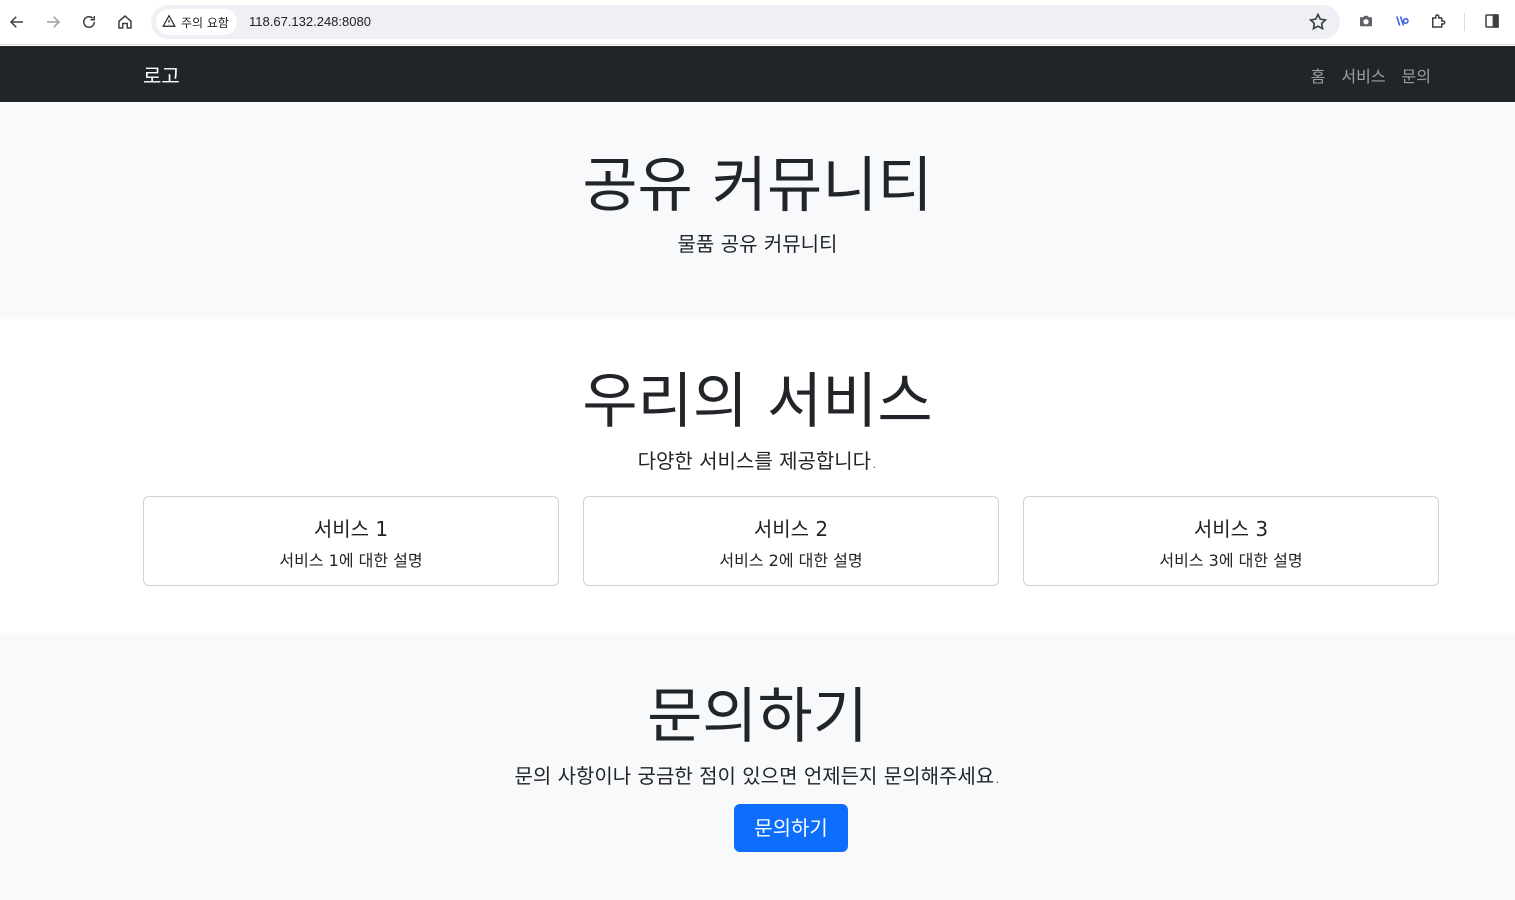  I want to click on service-card-text: 서비스 1에 대한 설명, so click(351, 560).